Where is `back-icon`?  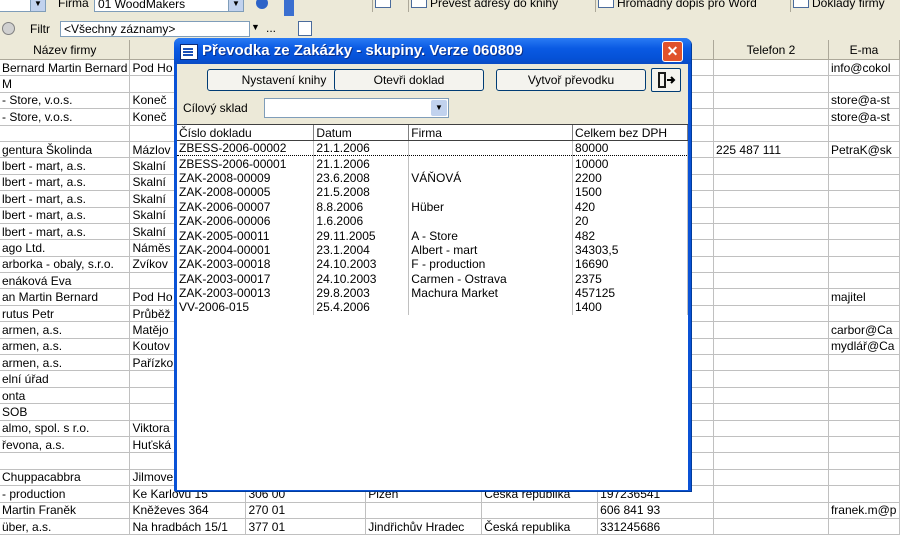 back-icon is located at coordinates (8, 28).